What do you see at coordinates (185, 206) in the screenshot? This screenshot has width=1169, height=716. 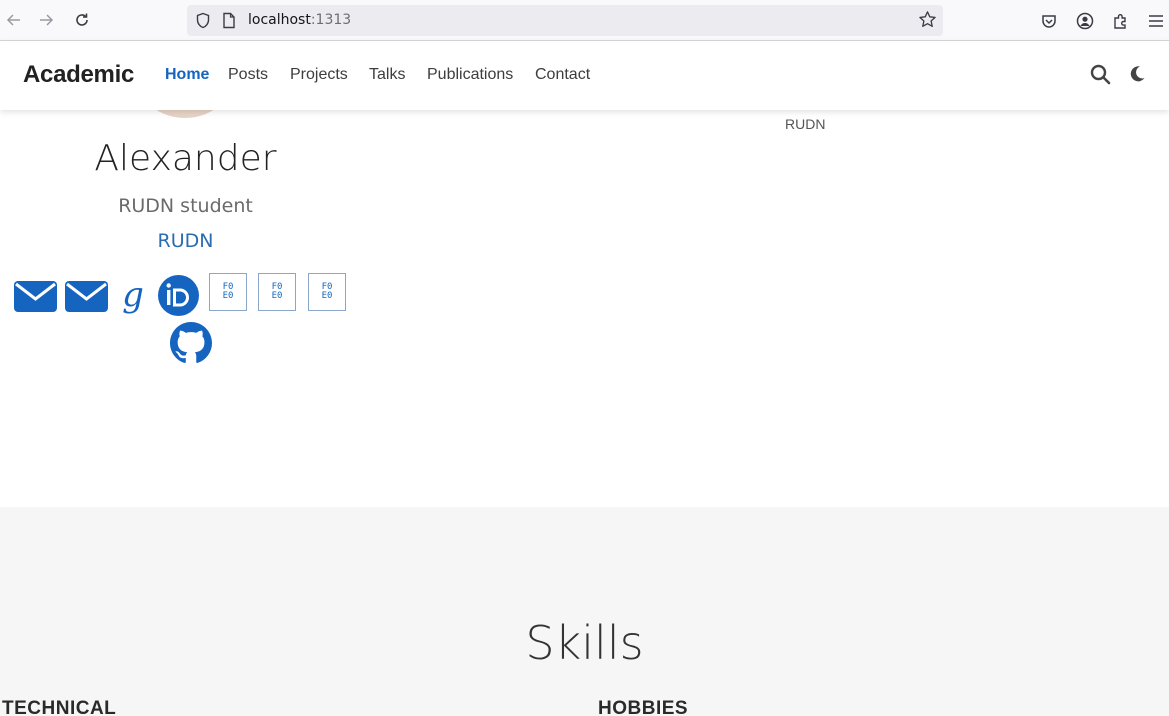 I see `profile-role: RUDN student` at bounding box center [185, 206].